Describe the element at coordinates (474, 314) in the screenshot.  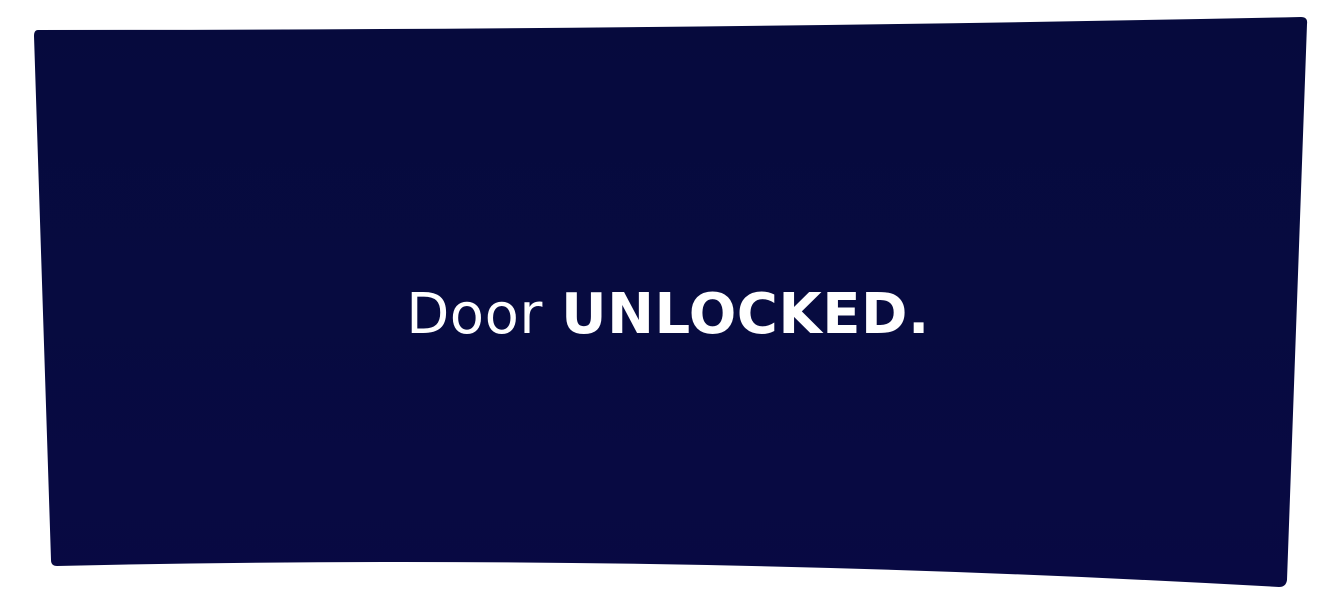
I see `message-prefix: Door` at that location.